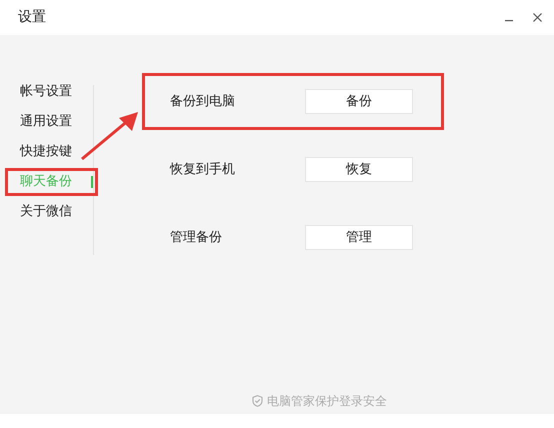  Describe the element at coordinates (46, 92) in the screenshot. I see `sidebar-item: 帐号设置` at that location.